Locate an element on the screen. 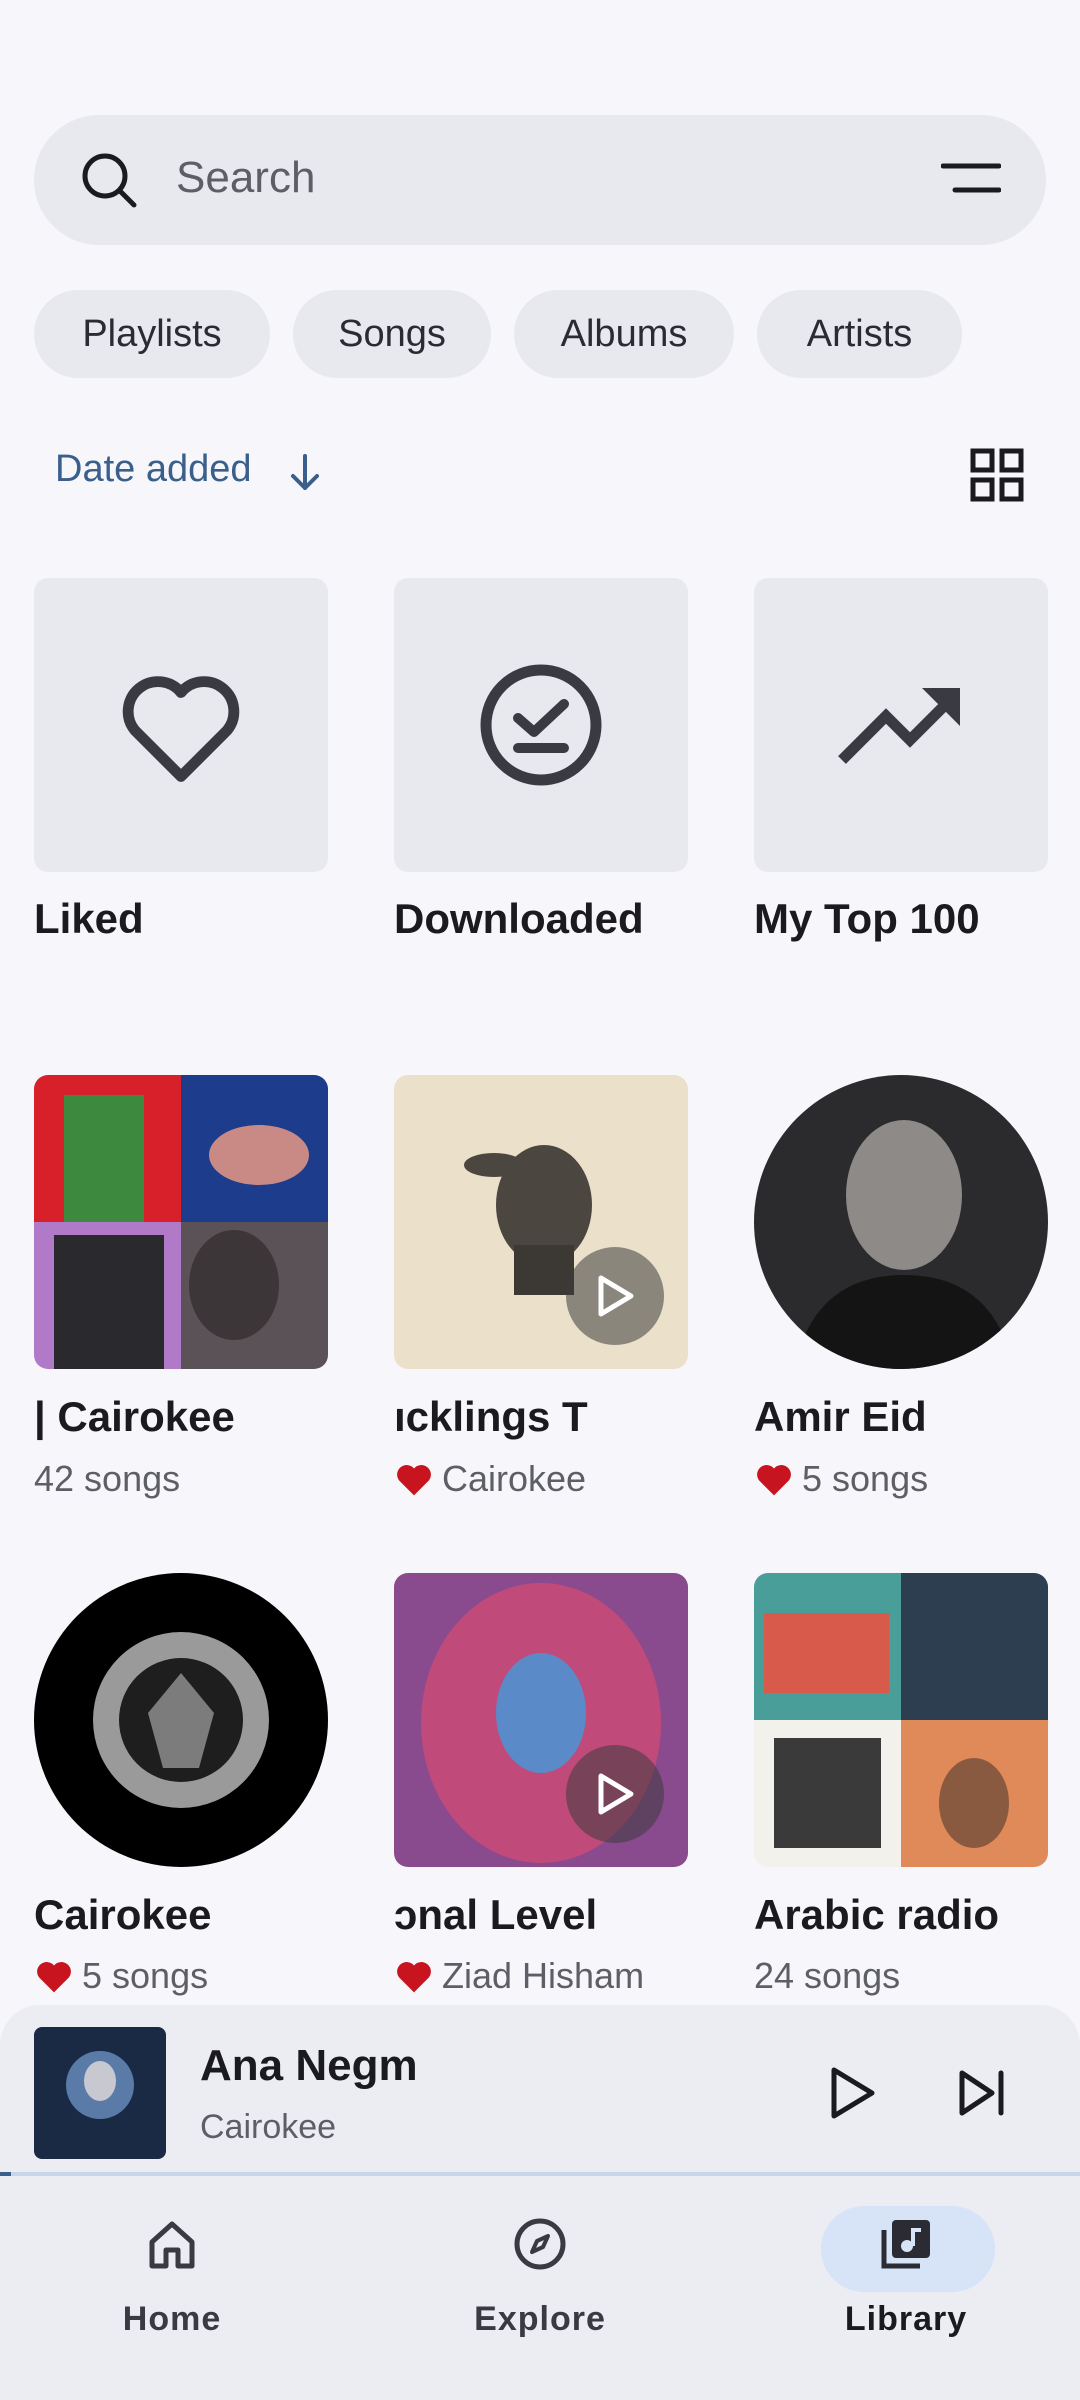  bottom-nav: Home Explore Library is located at coordinates (540, 2288).